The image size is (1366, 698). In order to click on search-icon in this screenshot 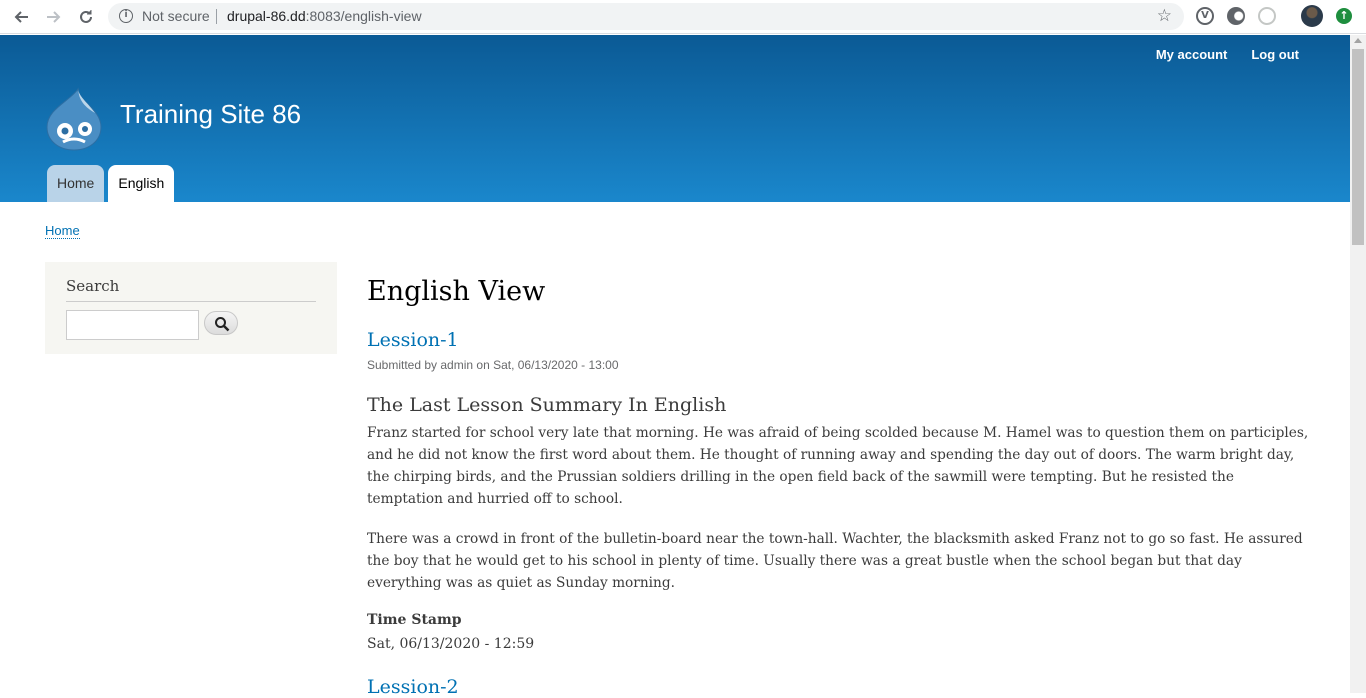, I will do `click(222, 324)`.